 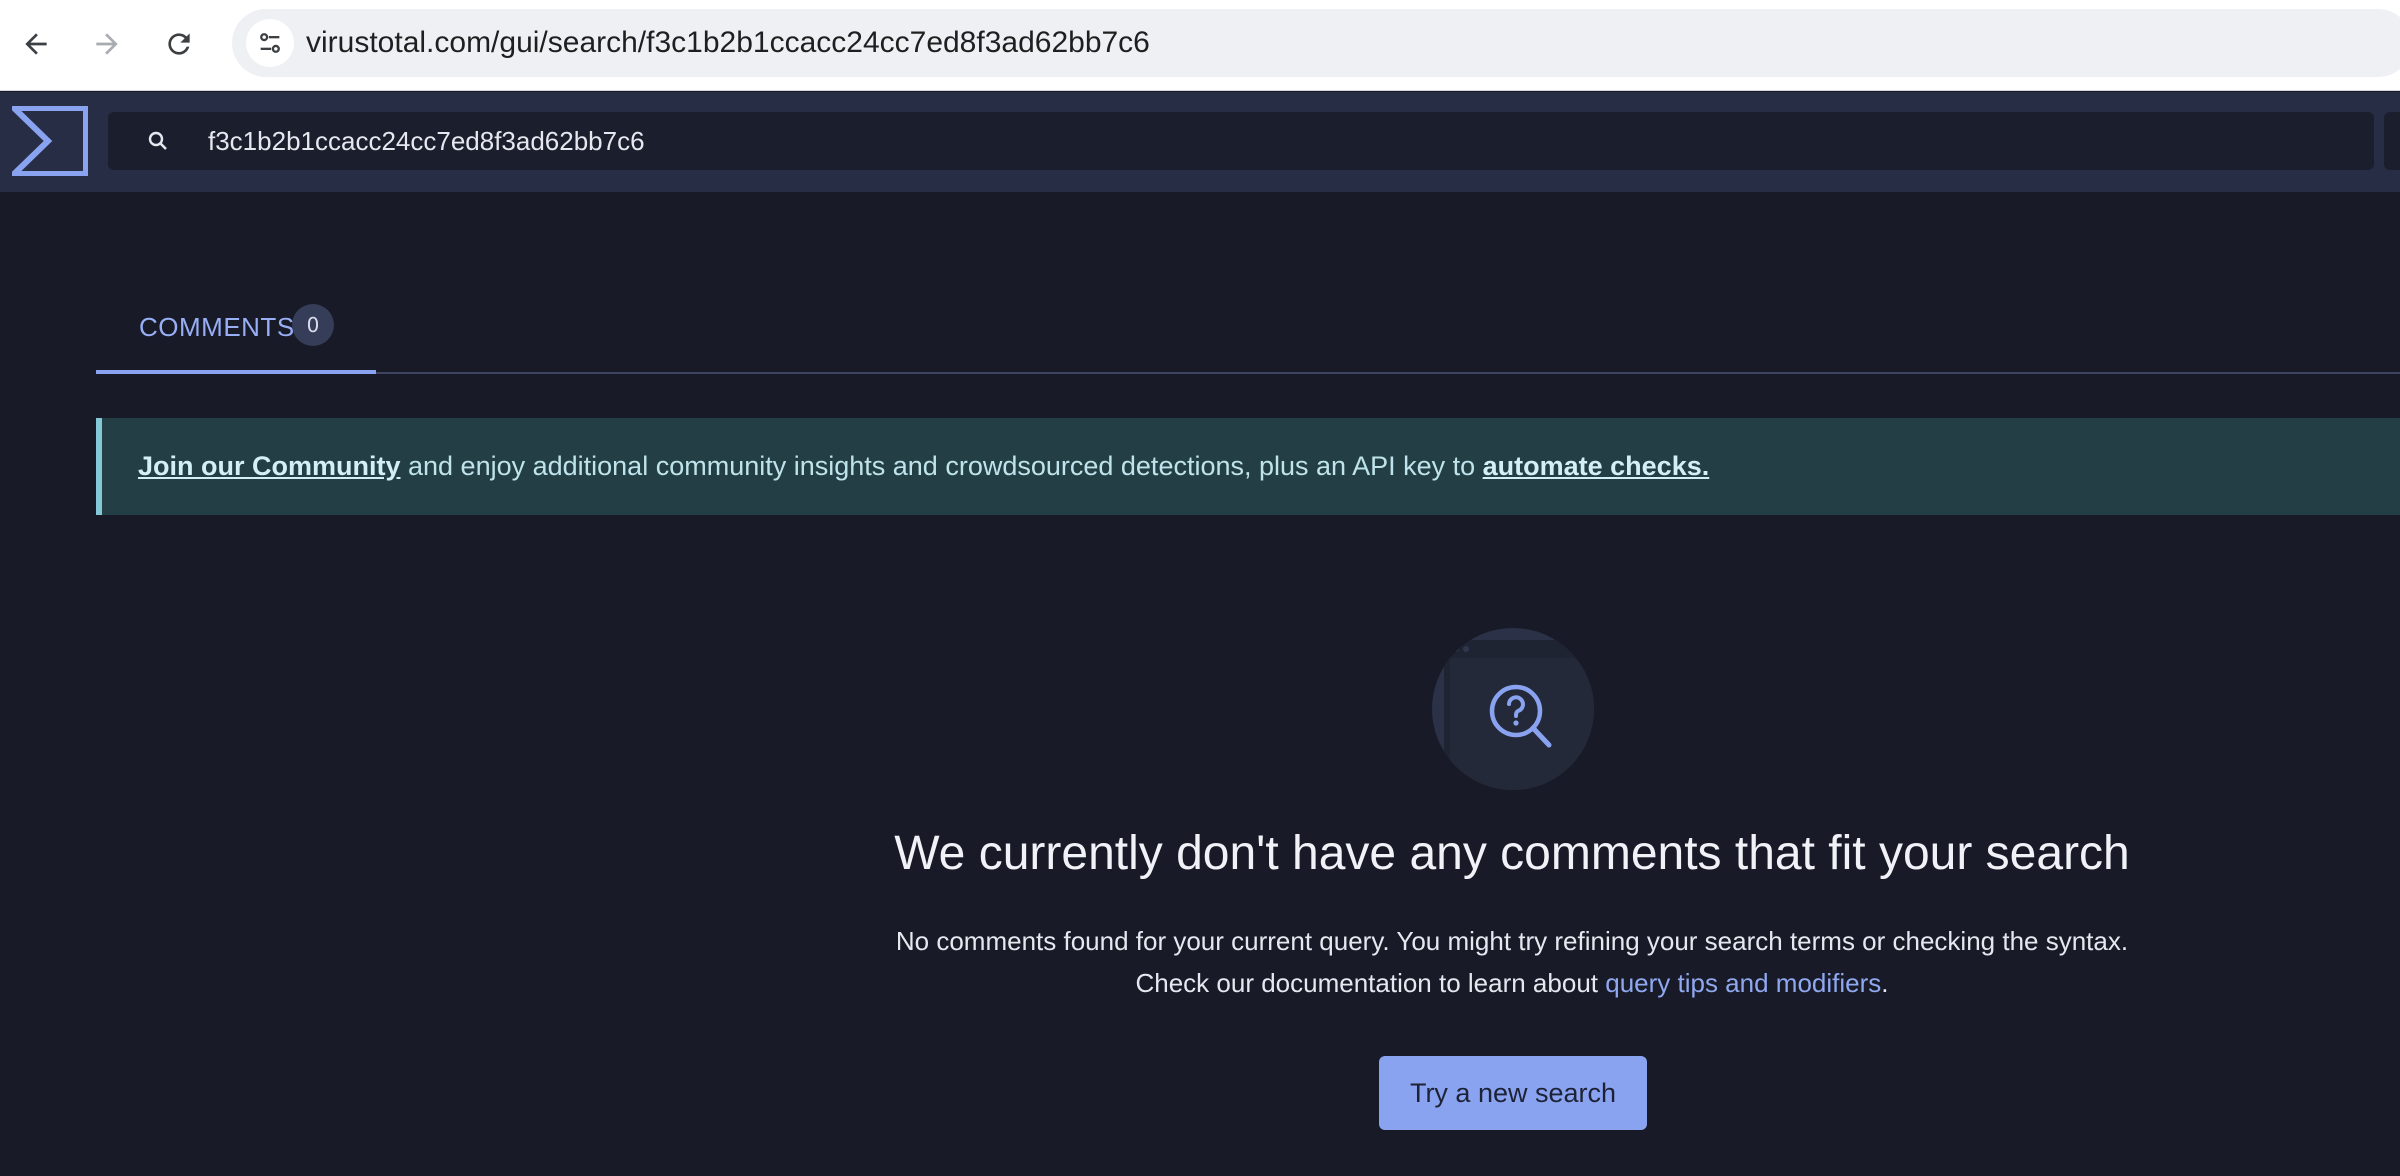 I want to click on try-new-search-button: Try a new search, so click(x=1513, y=1093).